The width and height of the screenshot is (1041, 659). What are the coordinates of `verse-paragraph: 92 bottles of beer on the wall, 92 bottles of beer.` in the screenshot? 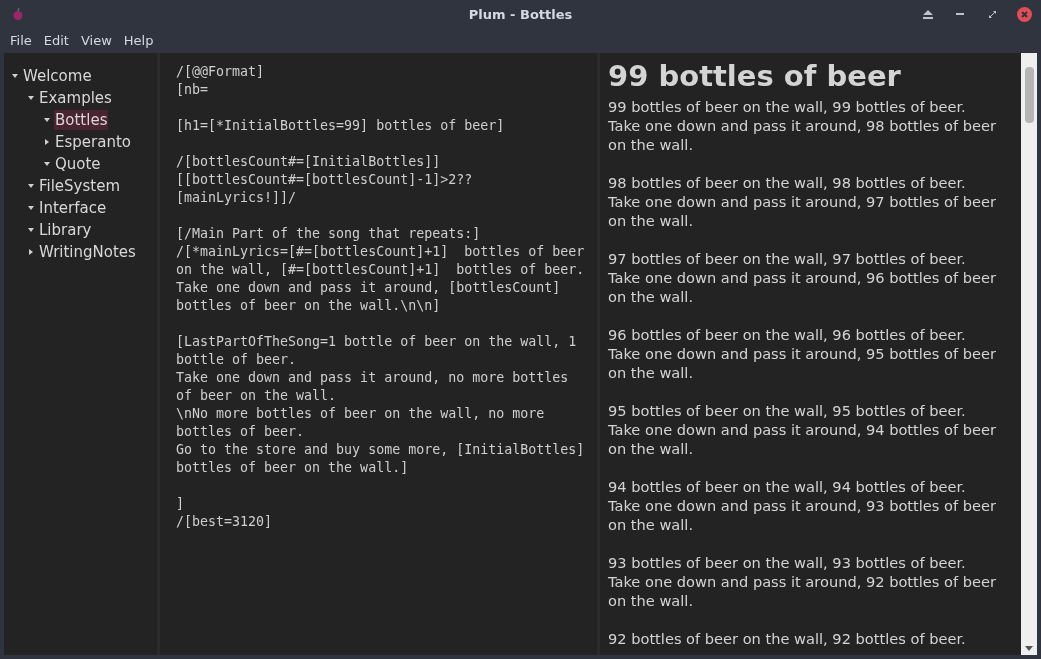 It's located at (787, 638).